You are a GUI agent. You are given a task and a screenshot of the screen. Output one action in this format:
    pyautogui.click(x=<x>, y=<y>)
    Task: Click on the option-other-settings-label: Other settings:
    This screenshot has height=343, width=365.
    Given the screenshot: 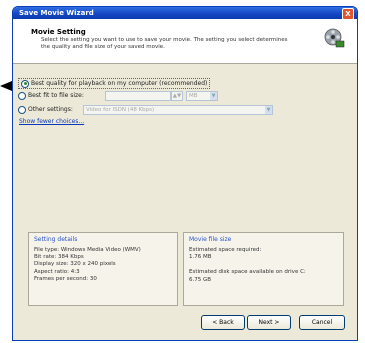 What is the action you would take?
    pyautogui.click(x=50, y=109)
    